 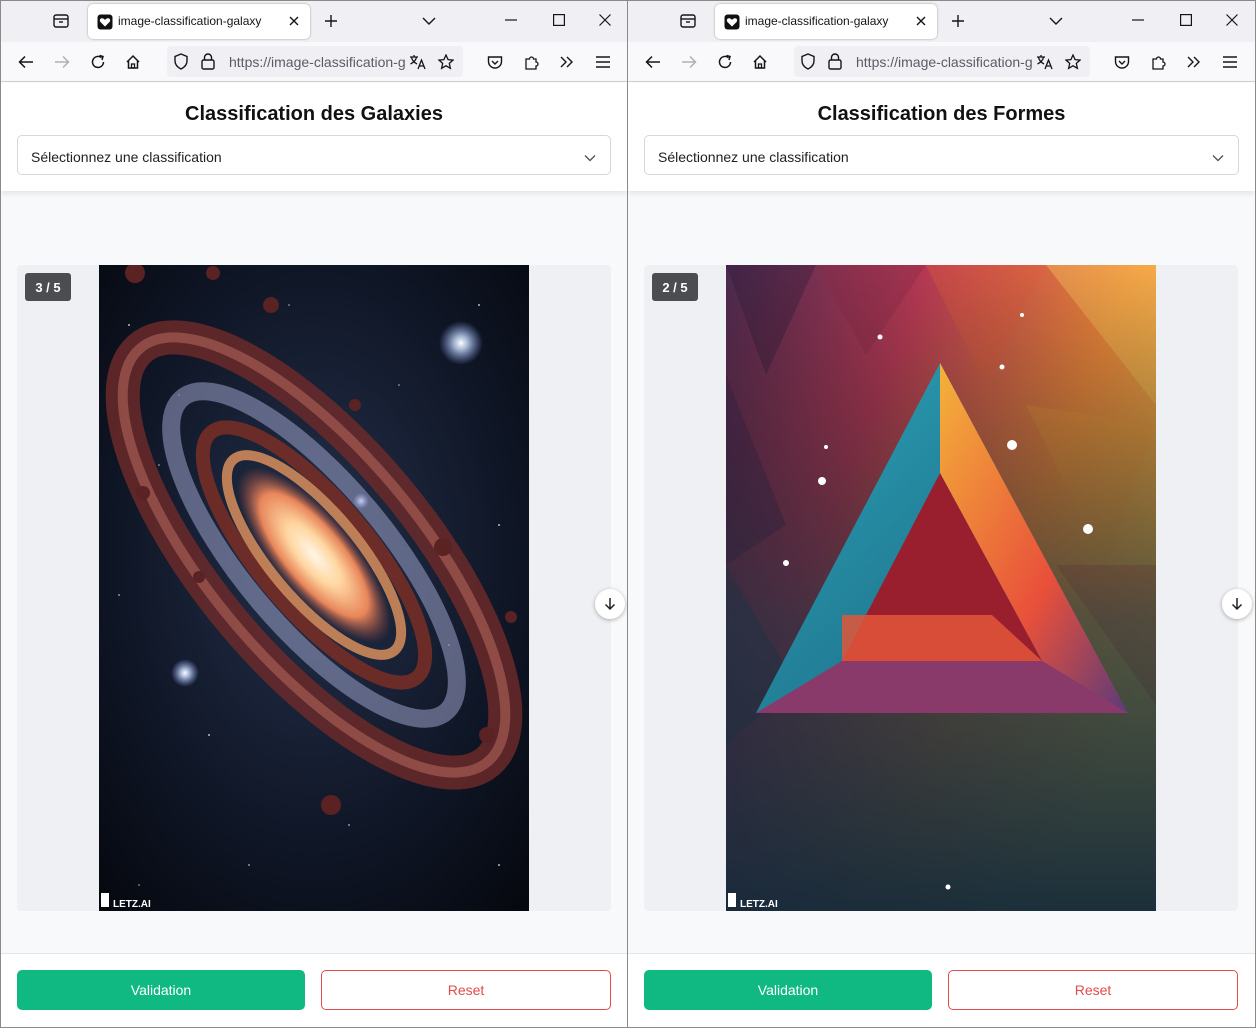 What do you see at coordinates (48, 287) in the screenshot?
I see `image-counter: 3 / 5` at bounding box center [48, 287].